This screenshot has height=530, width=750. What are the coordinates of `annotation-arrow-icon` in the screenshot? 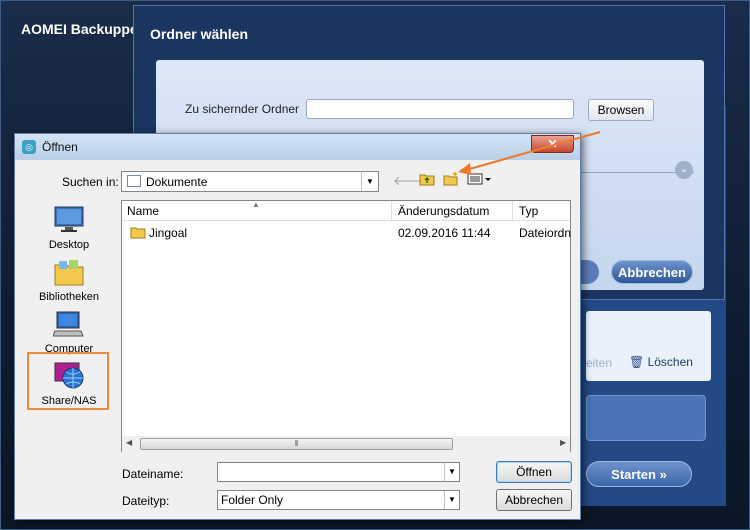 It's located at (529, 153).